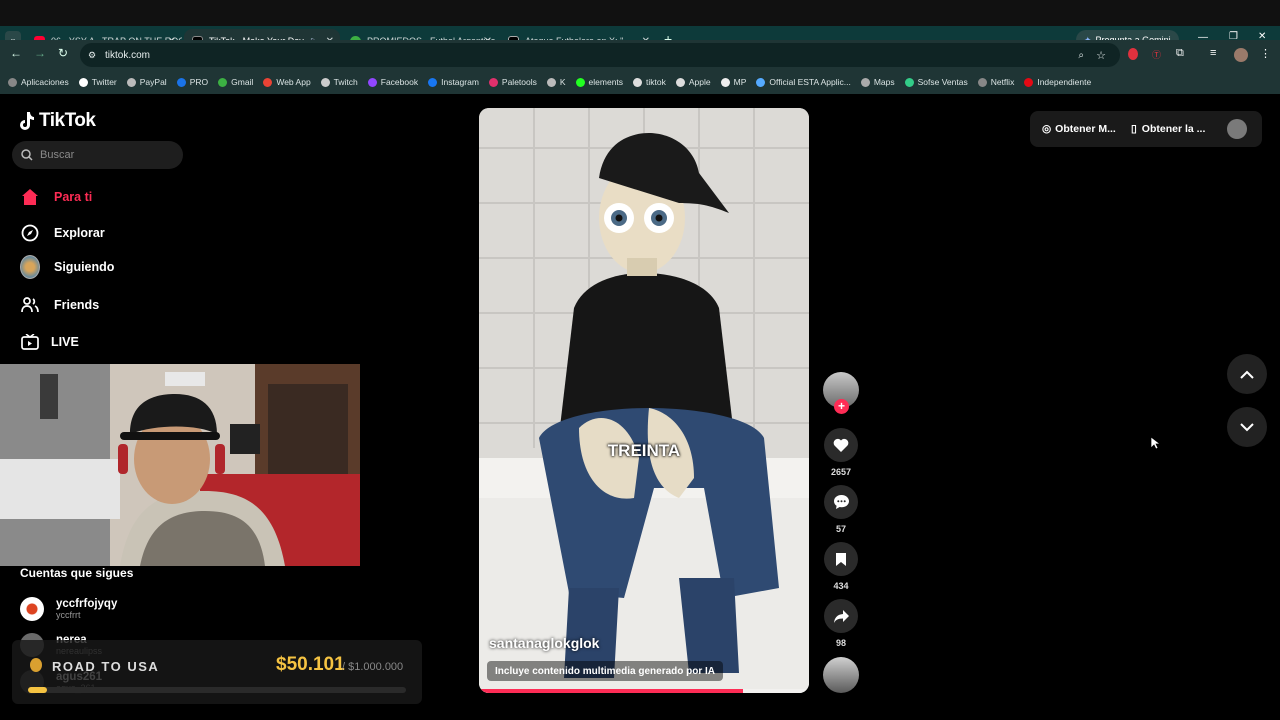  Describe the element at coordinates (67, 267) in the screenshot. I see `nav-item-siguiendo: Siguiendo` at that location.